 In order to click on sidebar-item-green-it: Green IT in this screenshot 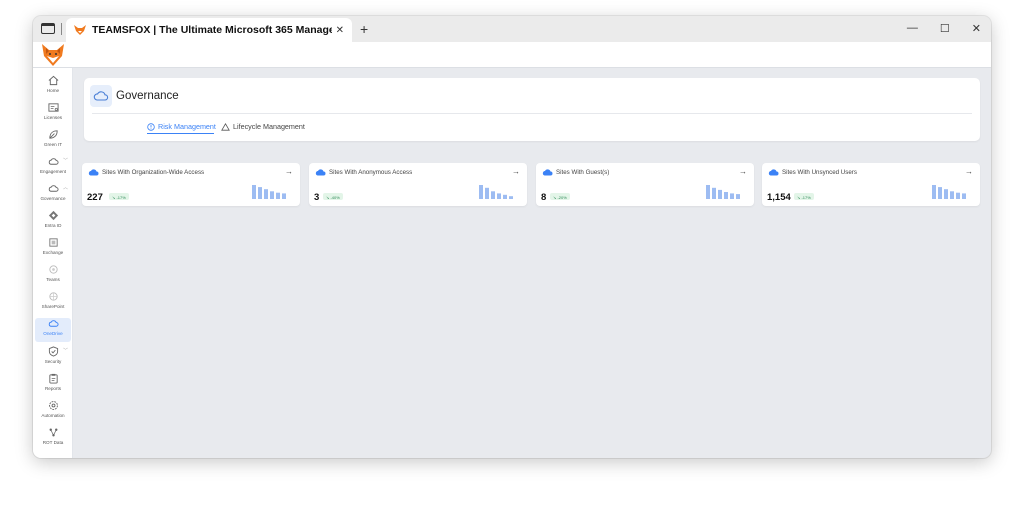, I will do `click(53, 141)`.